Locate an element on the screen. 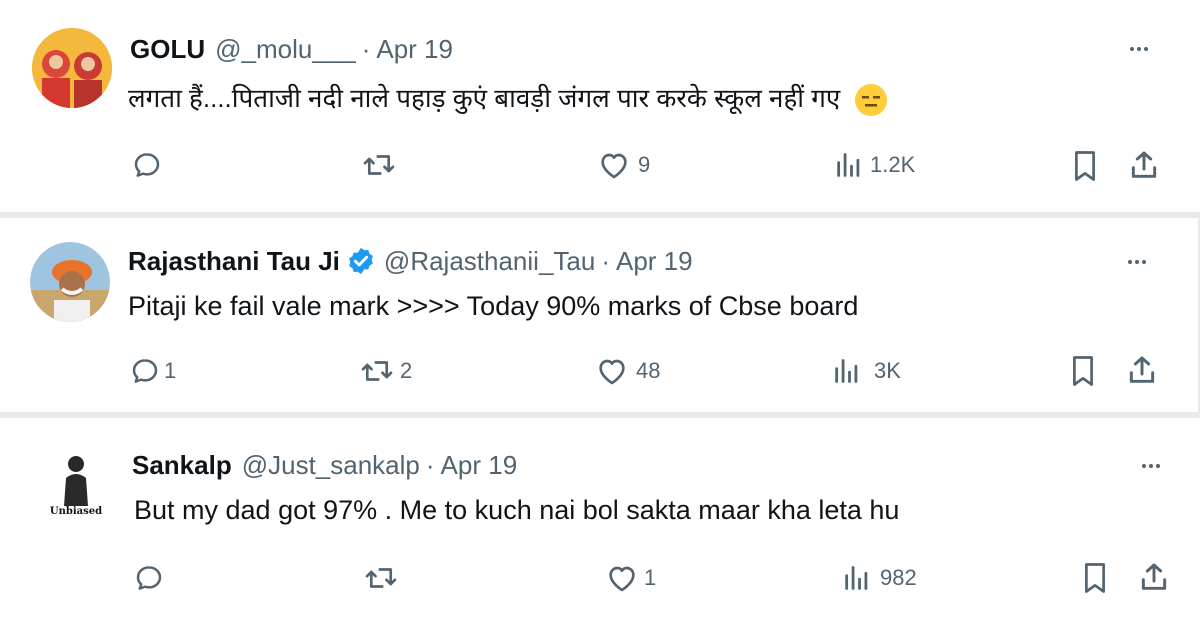 The height and width of the screenshot is (628, 1200). avatar-golu is located at coordinates (72, 68).